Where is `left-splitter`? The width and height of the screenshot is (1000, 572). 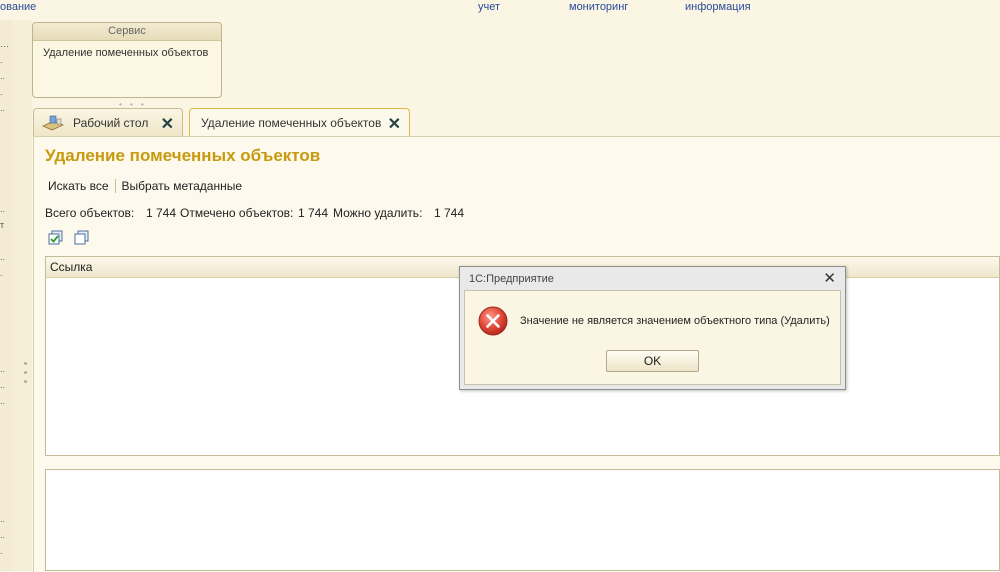 left-splitter is located at coordinates (22, 295).